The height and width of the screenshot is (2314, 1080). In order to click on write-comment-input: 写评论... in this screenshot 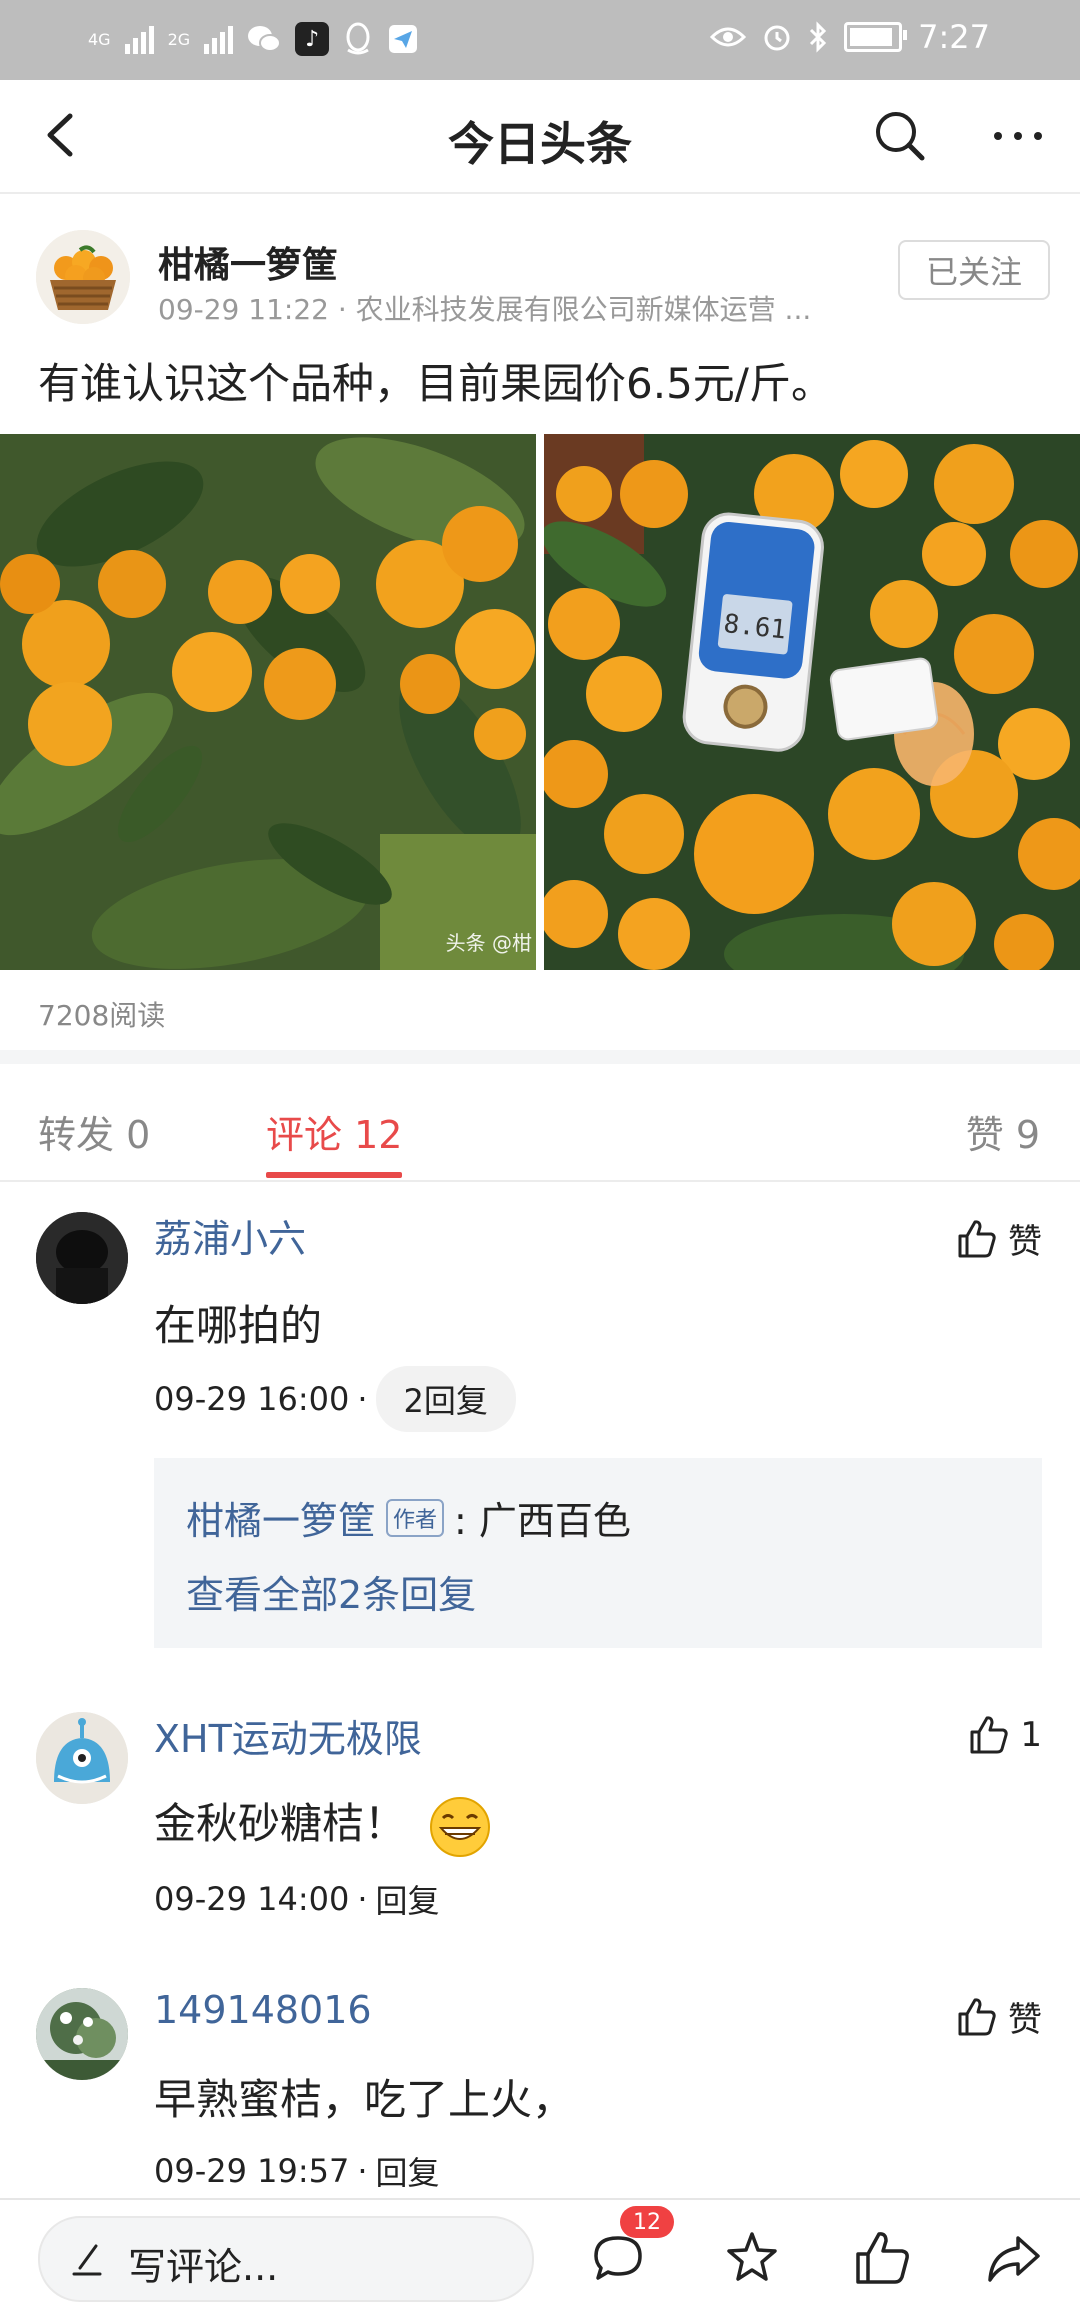, I will do `click(286, 2259)`.